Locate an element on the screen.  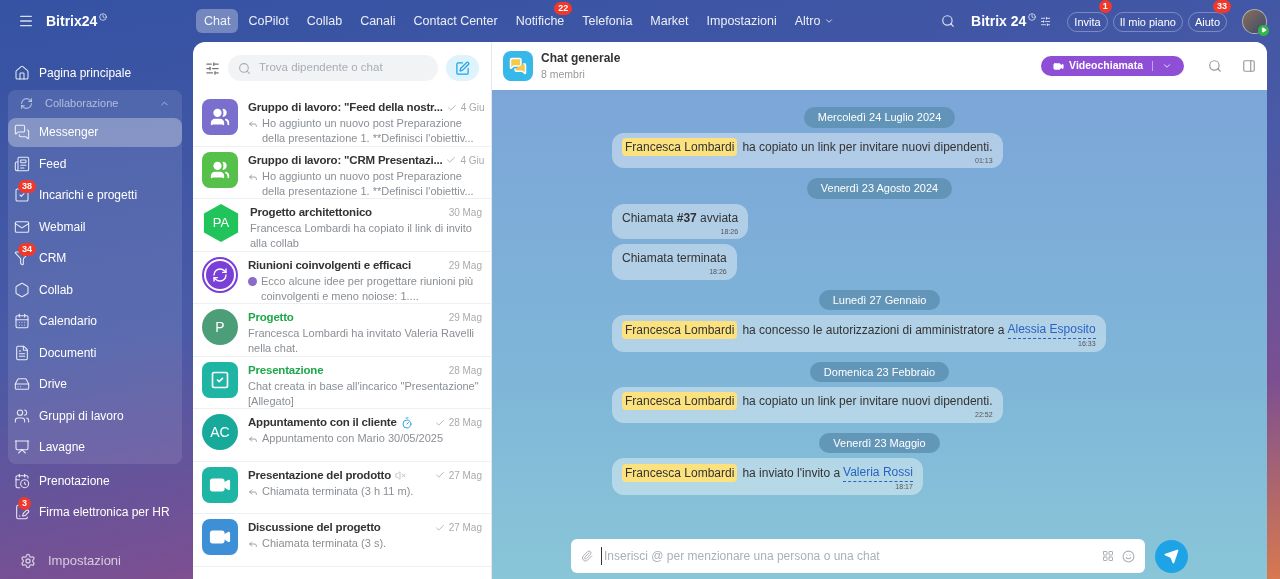
chat-title: Progetto architettonico is located at coordinates (311, 212).